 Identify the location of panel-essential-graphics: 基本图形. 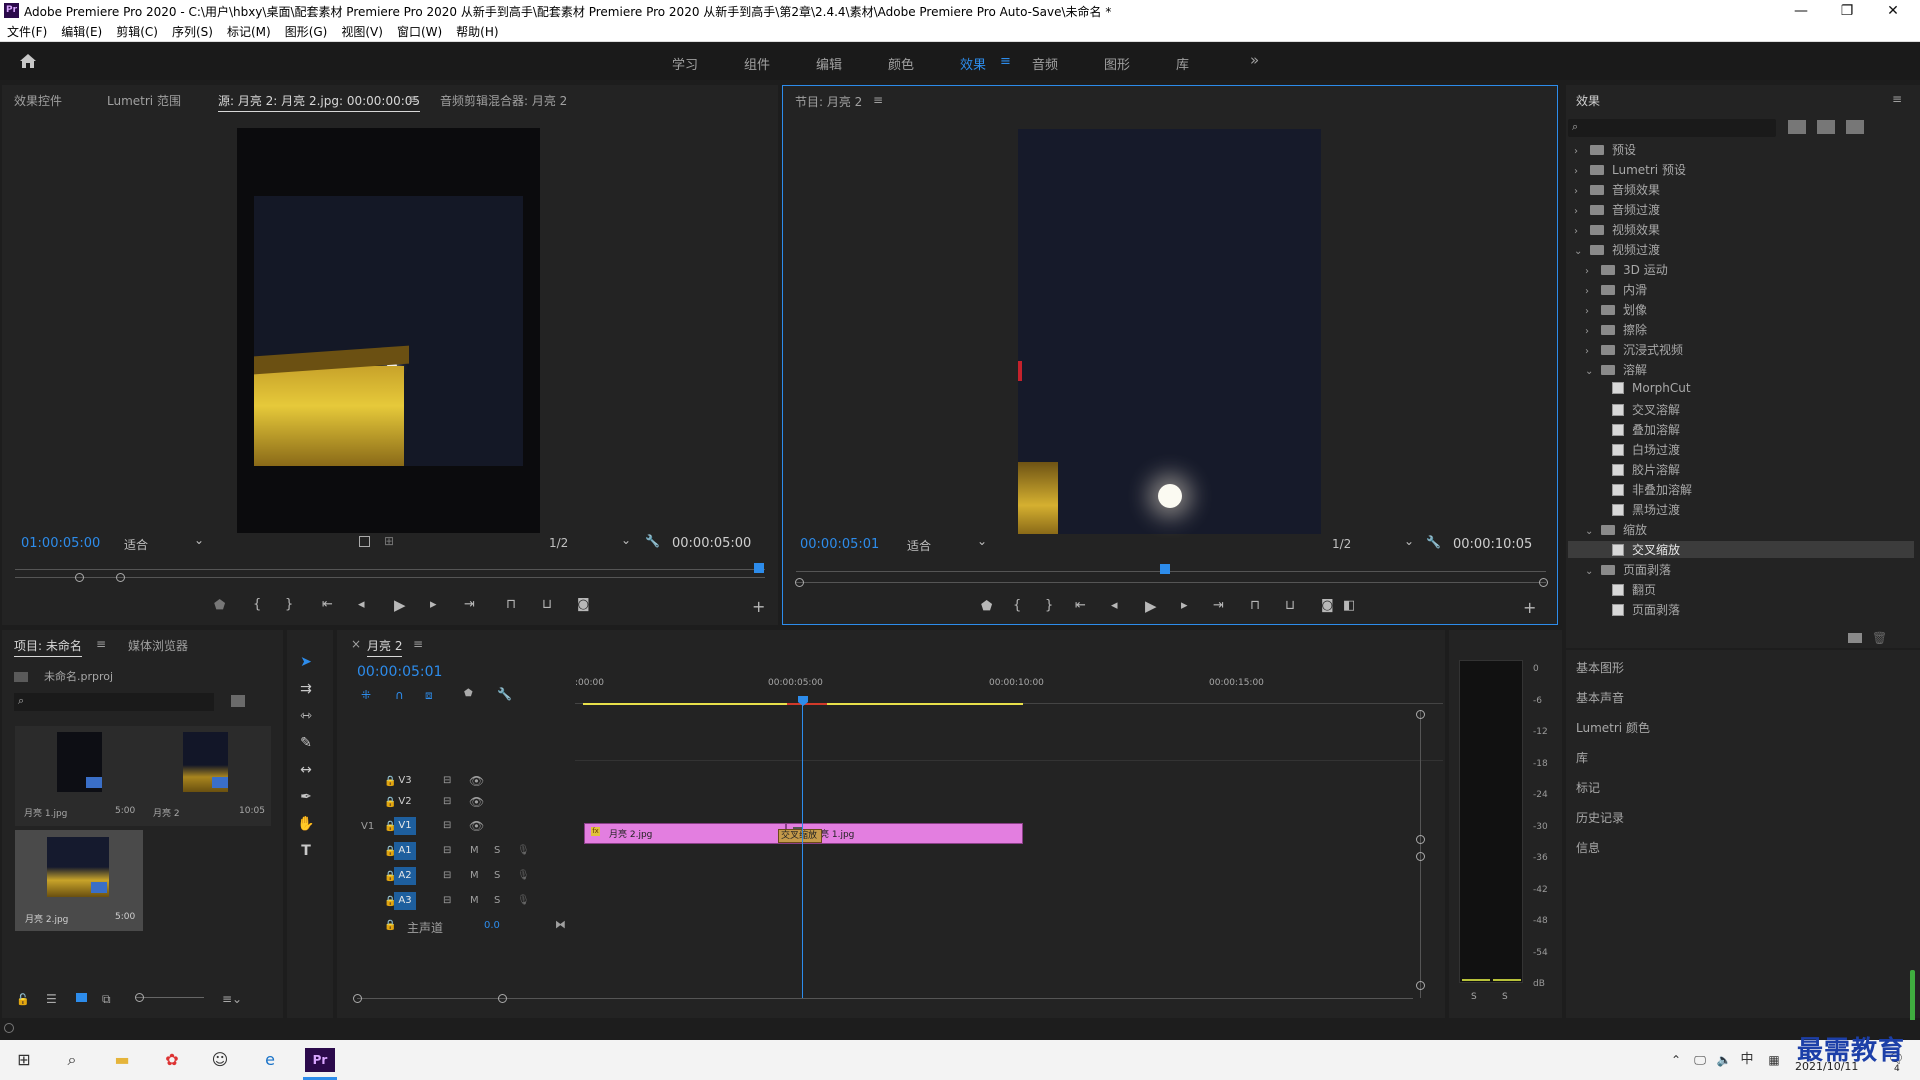
(1600, 667).